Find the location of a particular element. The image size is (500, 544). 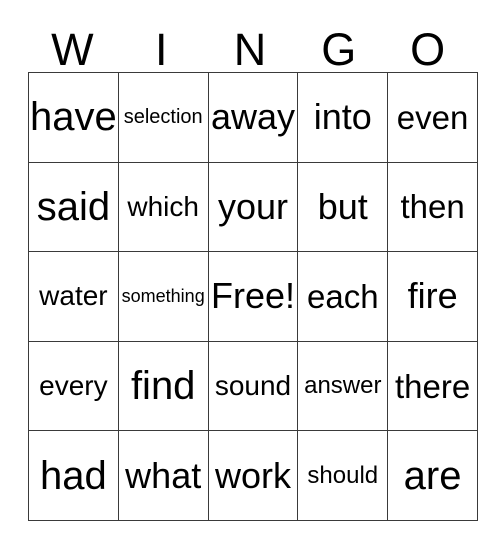

bingo-cell-label: but is located at coordinates (342, 206).